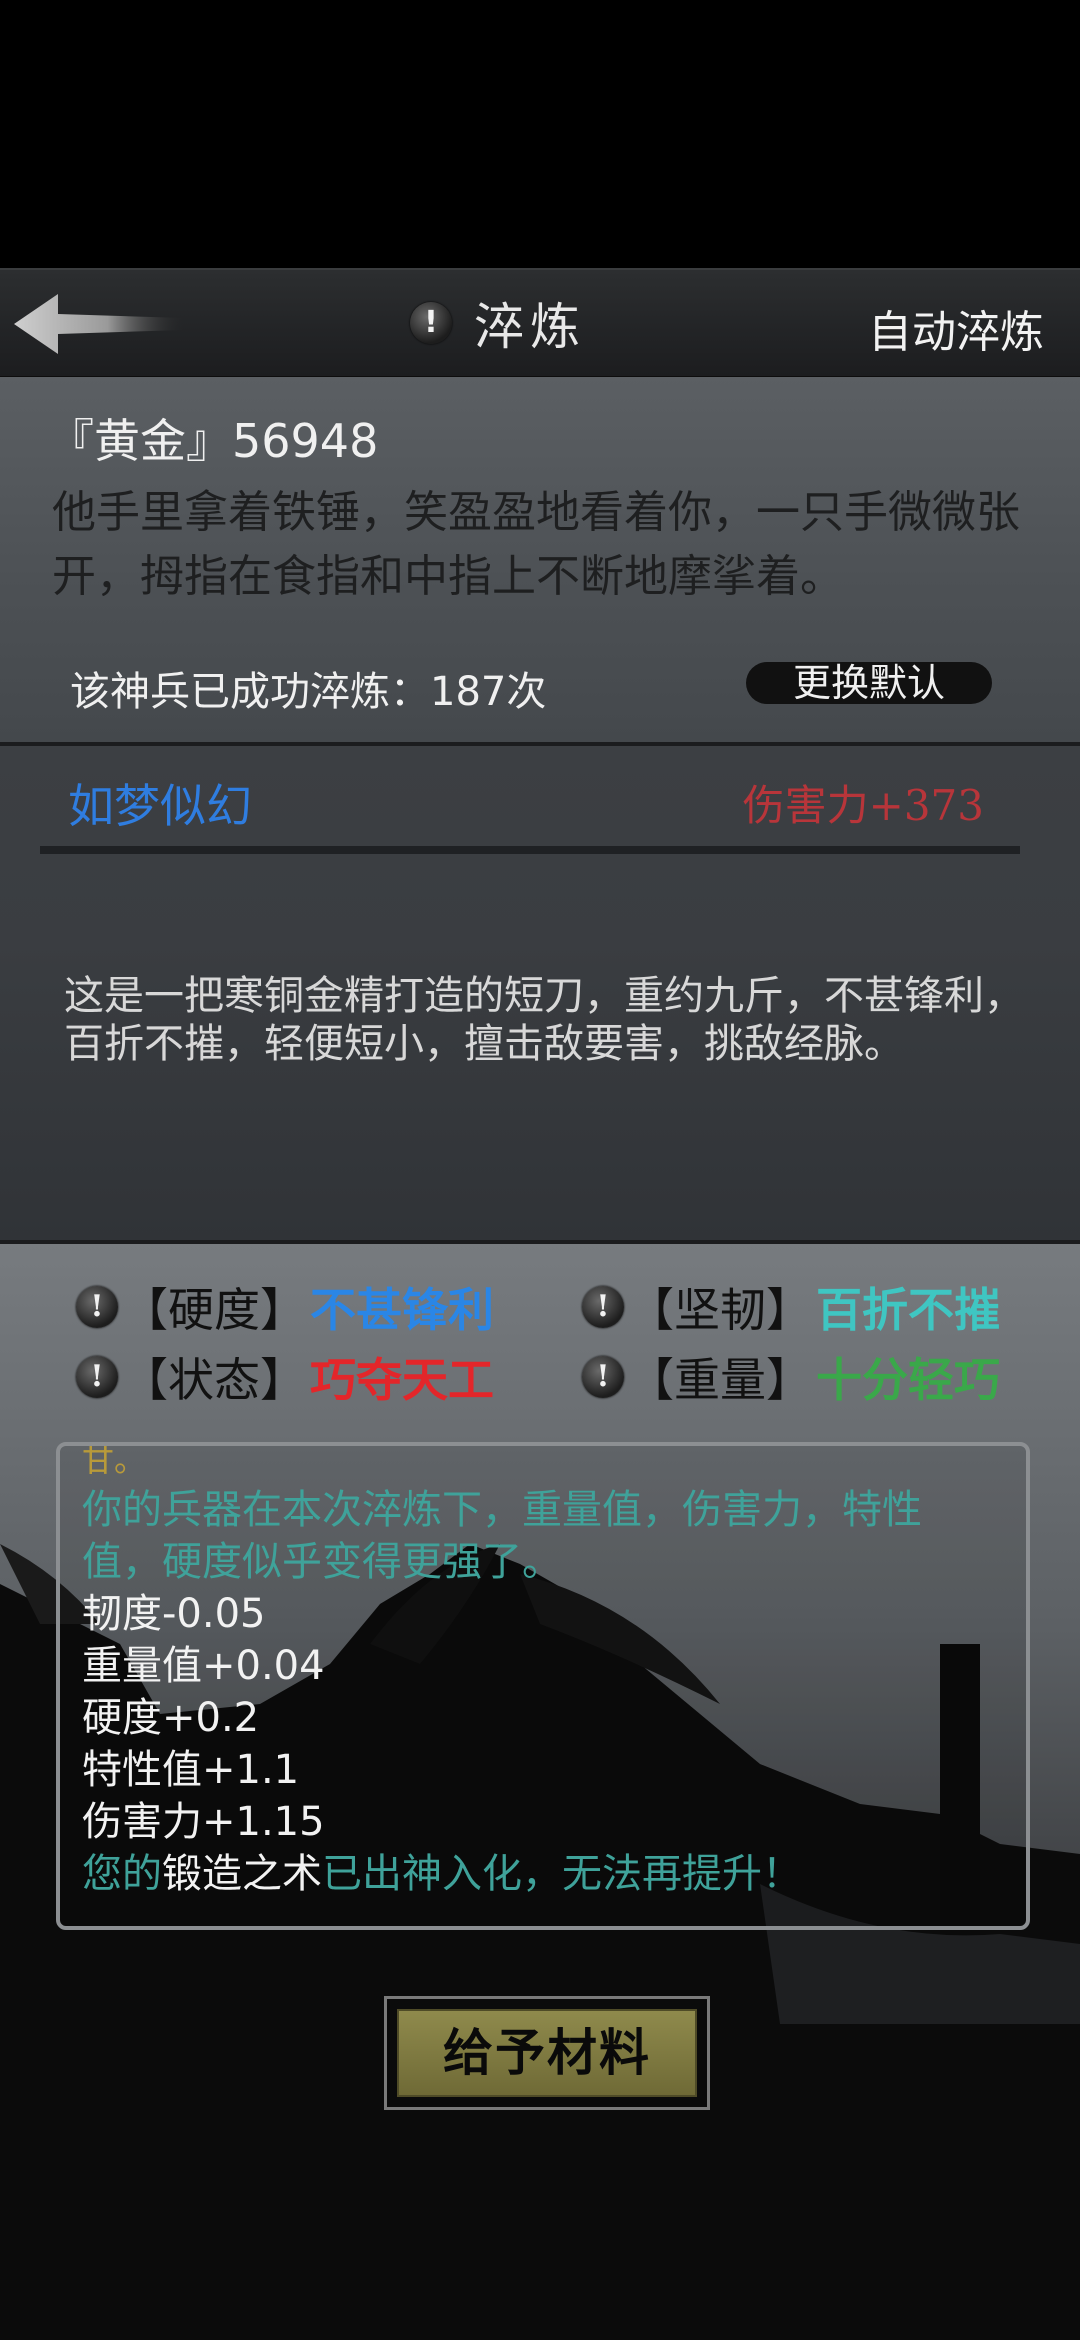 The width and height of the screenshot is (1080, 2340). What do you see at coordinates (720, 1380) in the screenshot?
I see `attr-label: 【重量】` at bounding box center [720, 1380].